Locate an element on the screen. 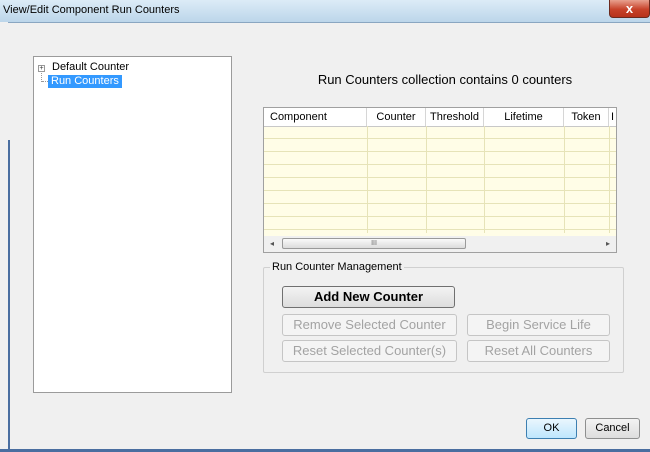  scroll-right-icon: ▸ is located at coordinates (608, 244).